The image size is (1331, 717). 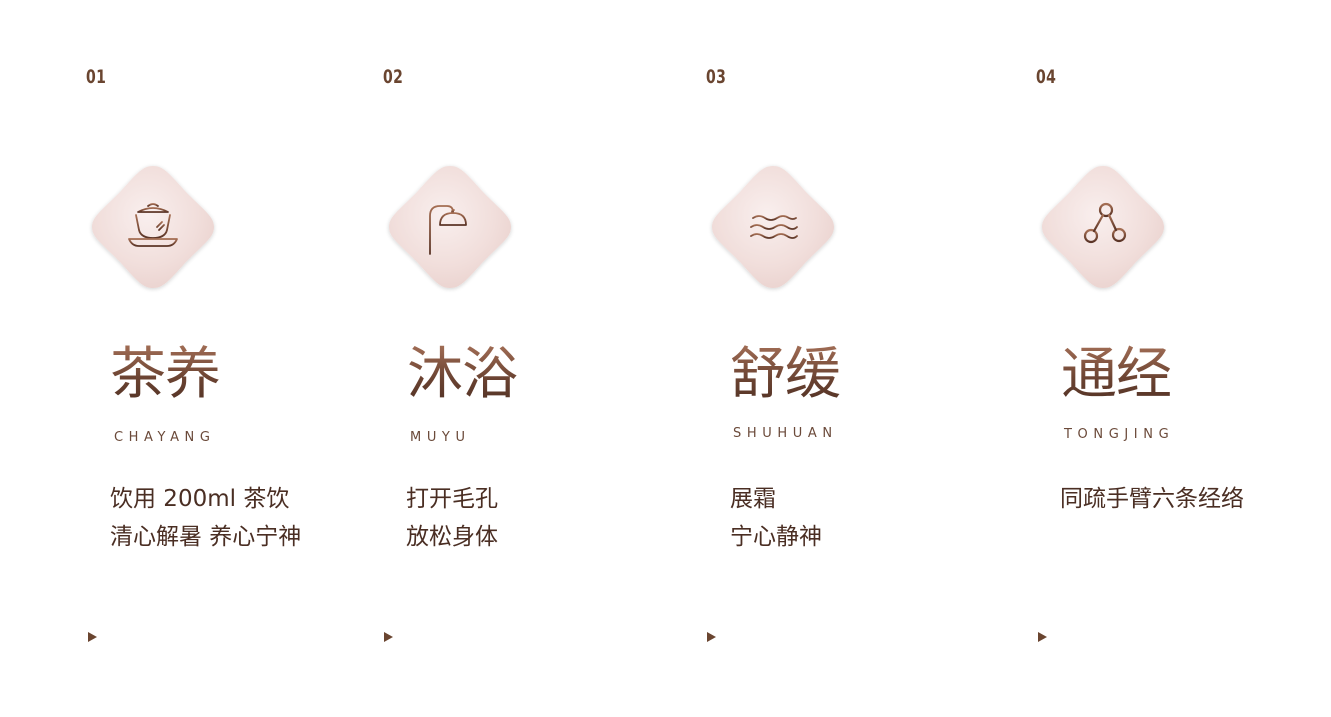 I want to click on step-description: 同疏手臂六条经络, so click(x=1152, y=499).